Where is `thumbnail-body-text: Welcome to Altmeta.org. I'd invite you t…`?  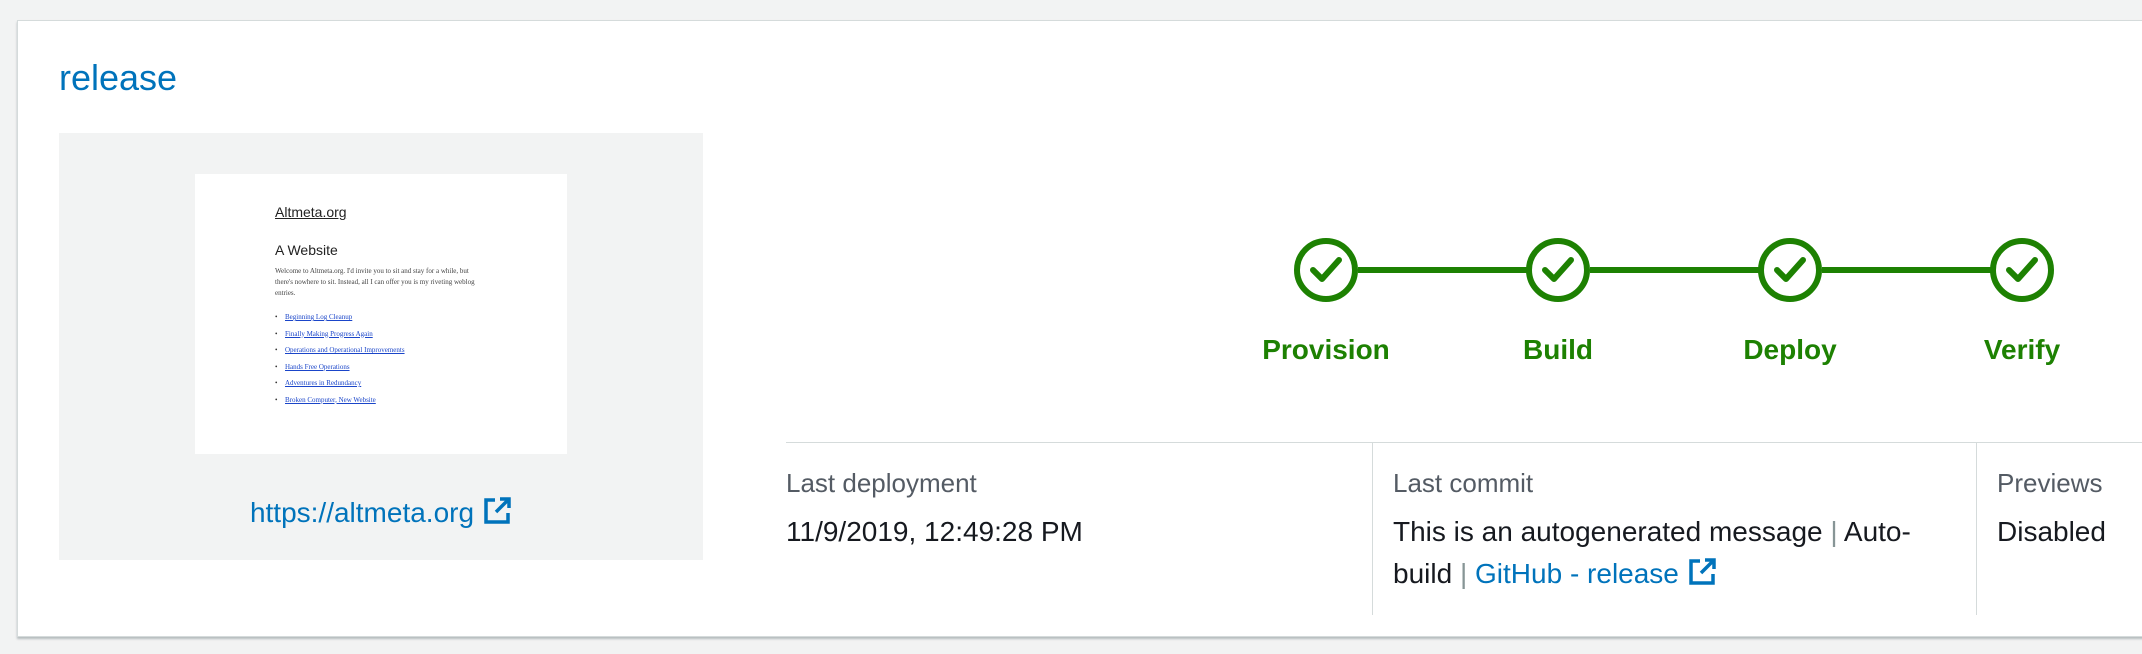 thumbnail-body-text: Welcome to Altmeta.org. I'd invite you t… is located at coordinates (375, 282).